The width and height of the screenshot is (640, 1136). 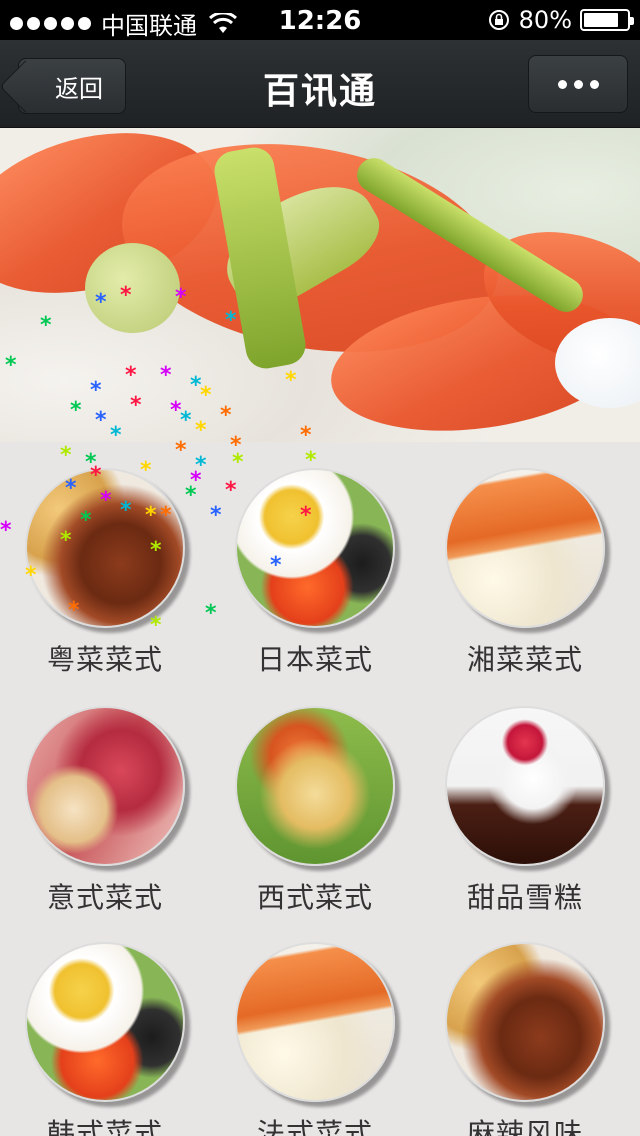 What do you see at coordinates (104, 659) in the screenshot?
I see `category-label: 粤菜菜式` at bounding box center [104, 659].